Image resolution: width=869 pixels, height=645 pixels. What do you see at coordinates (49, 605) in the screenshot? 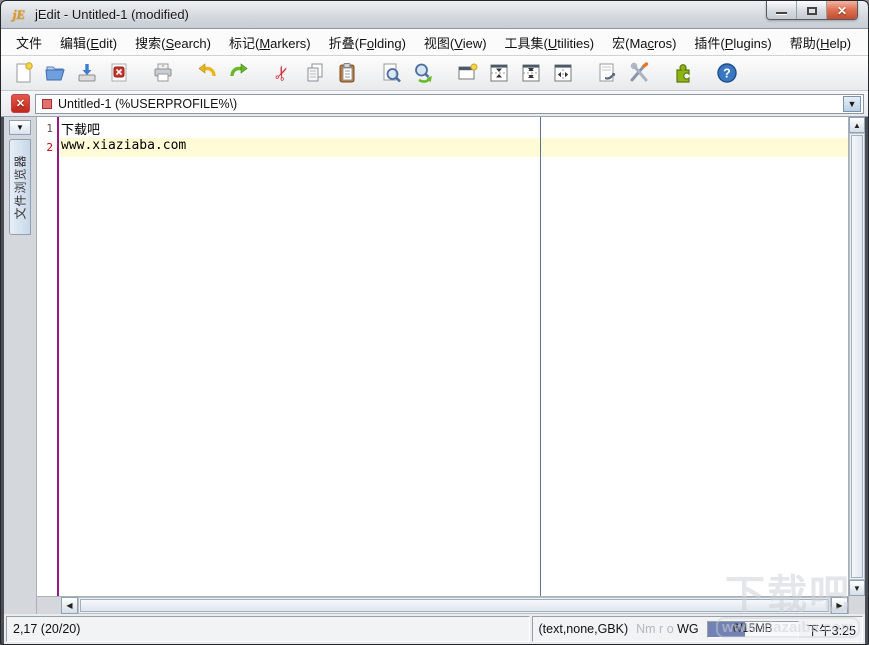
I see `hscroll-spacer` at bounding box center [49, 605].